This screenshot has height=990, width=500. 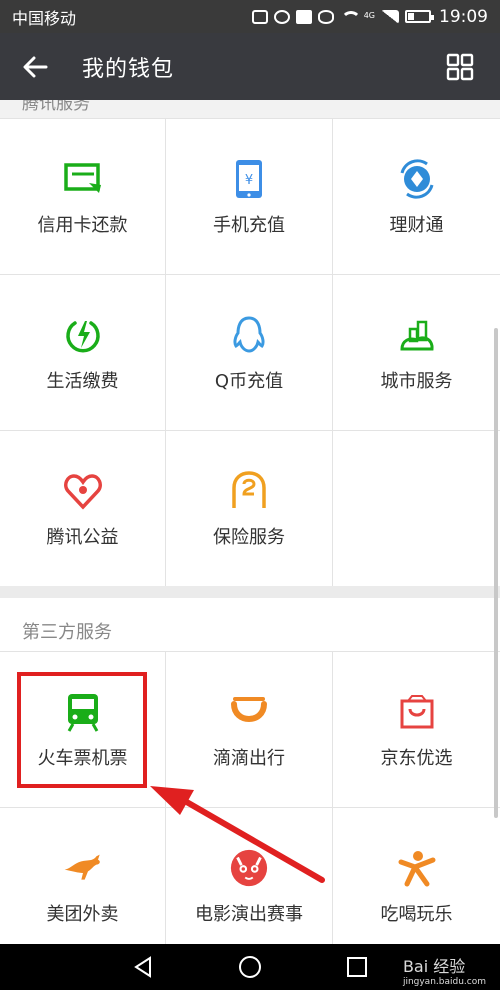 What do you see at coordinates (419, 16) in the screenshot?
I see `battery-icon` at bounding box center [419, 16].